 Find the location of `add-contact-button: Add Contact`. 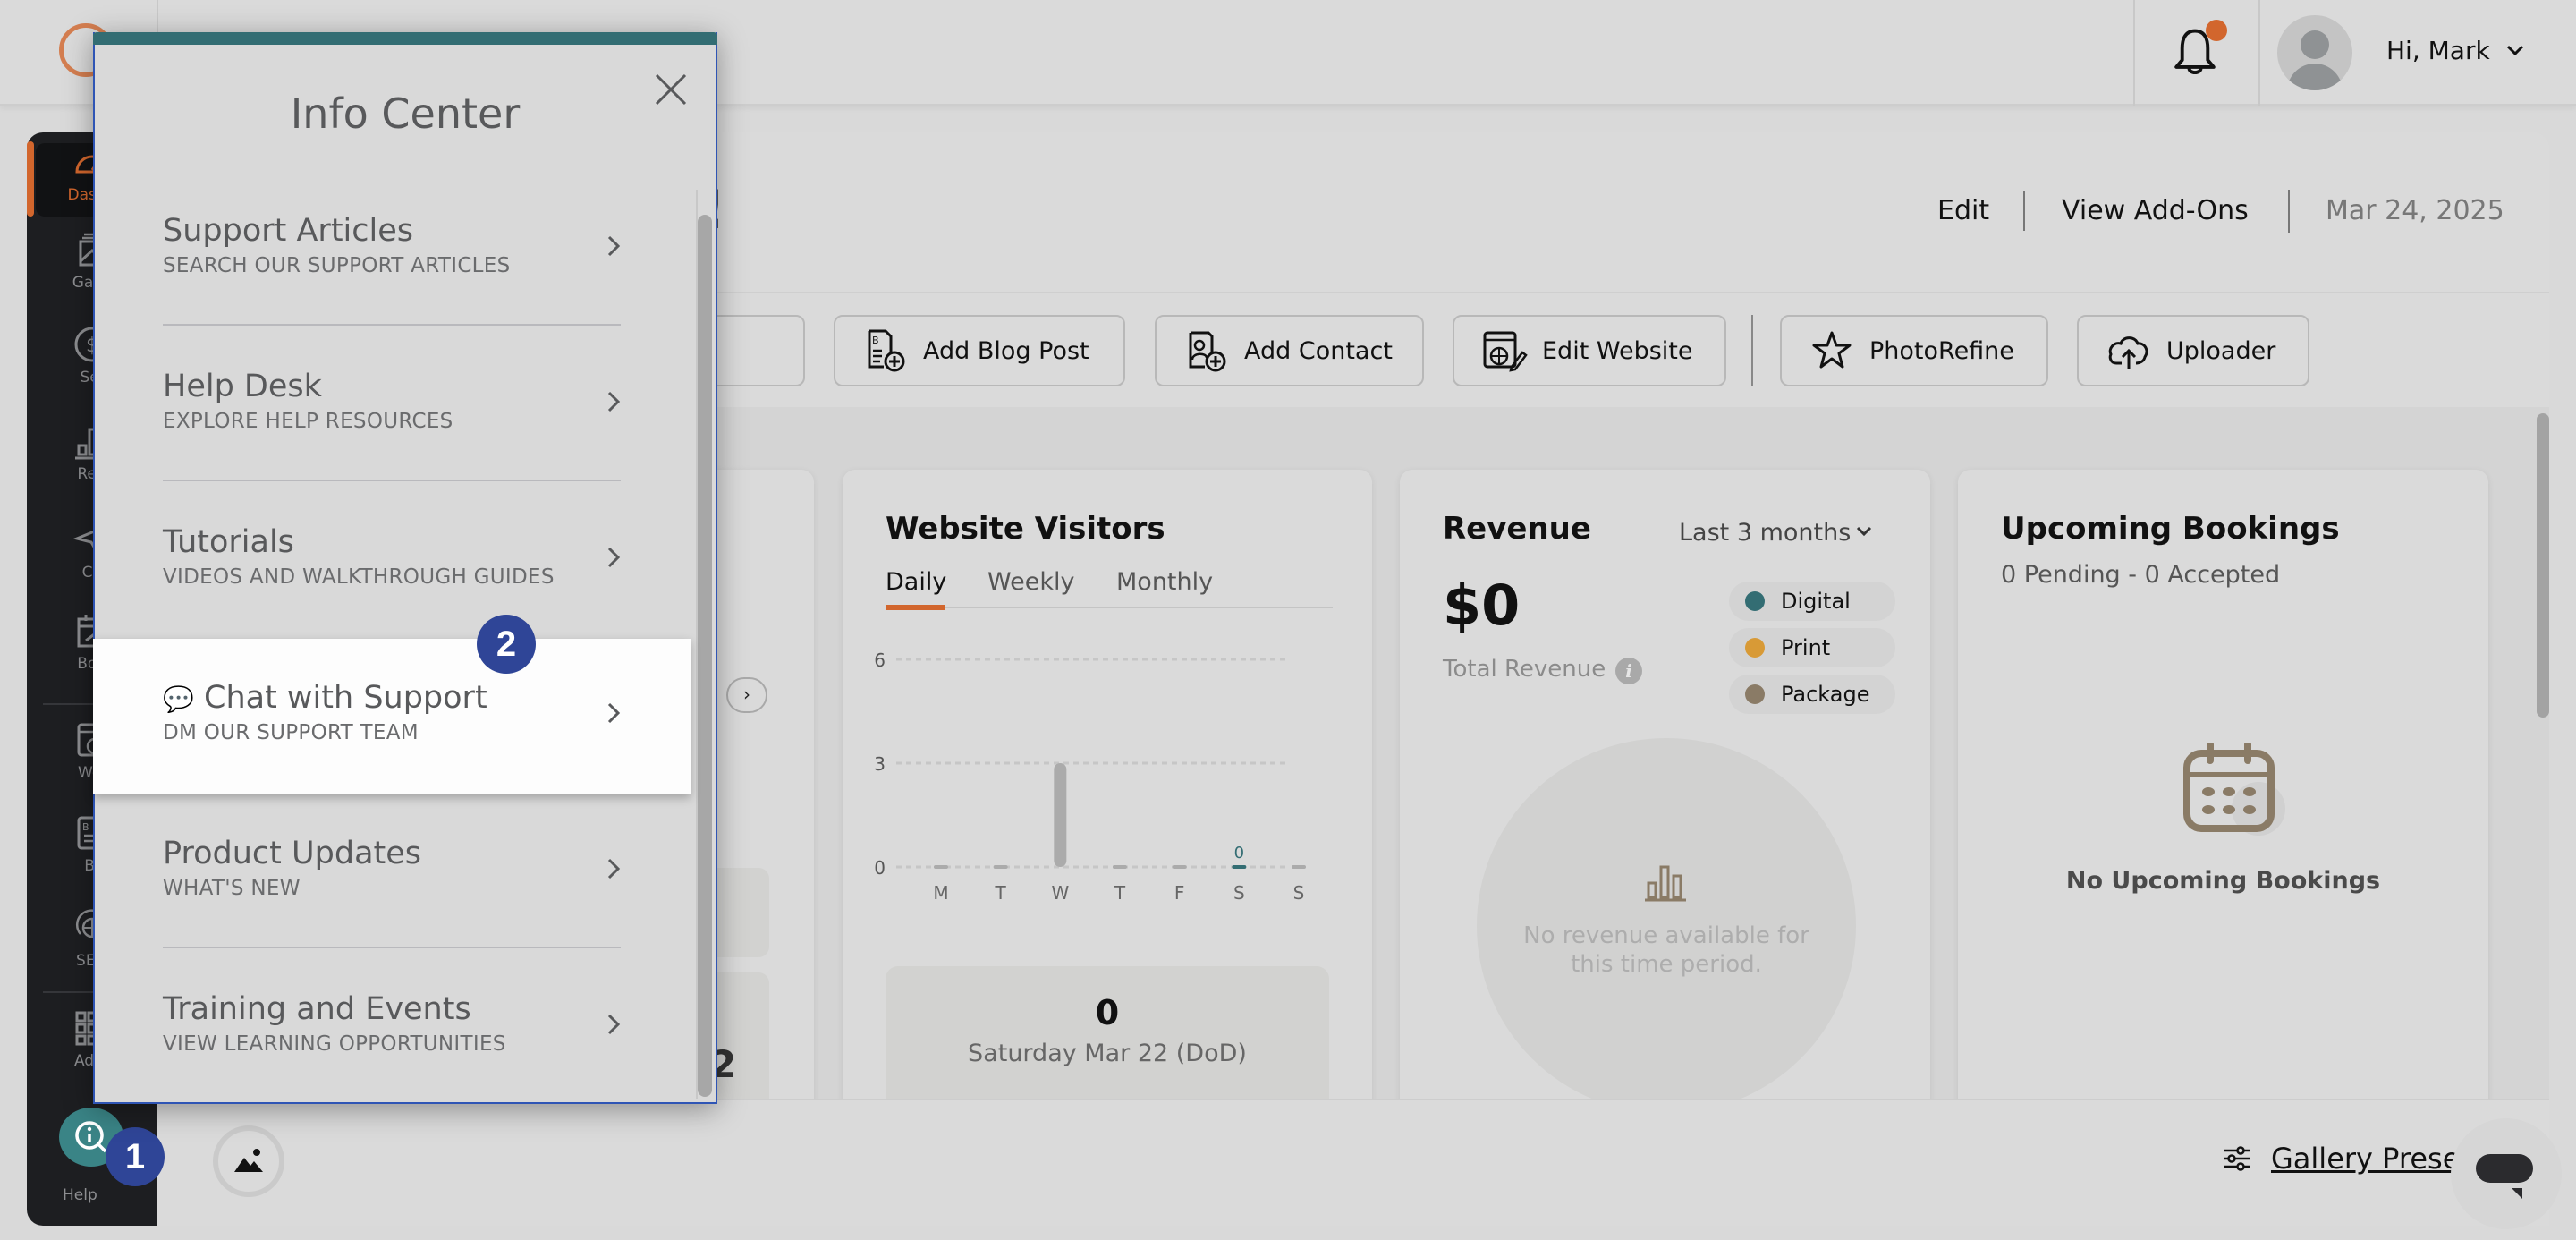

add-contact-button: Add Contact is located at coordinates (1289, 350).